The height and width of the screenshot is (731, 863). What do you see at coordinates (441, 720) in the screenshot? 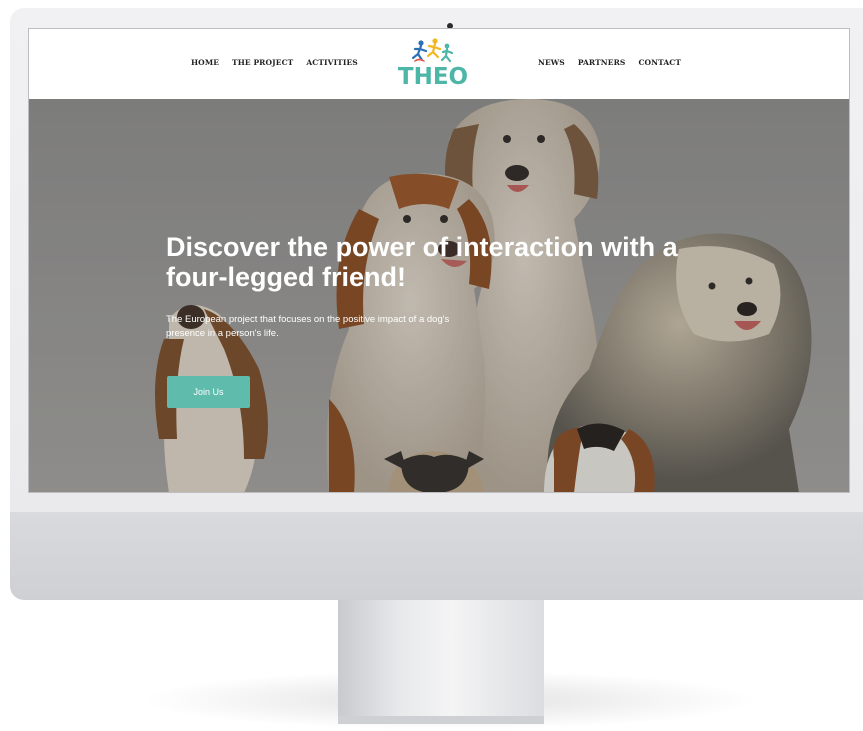
I see `monitor-stand-foot` at bounding box center [441, 720].